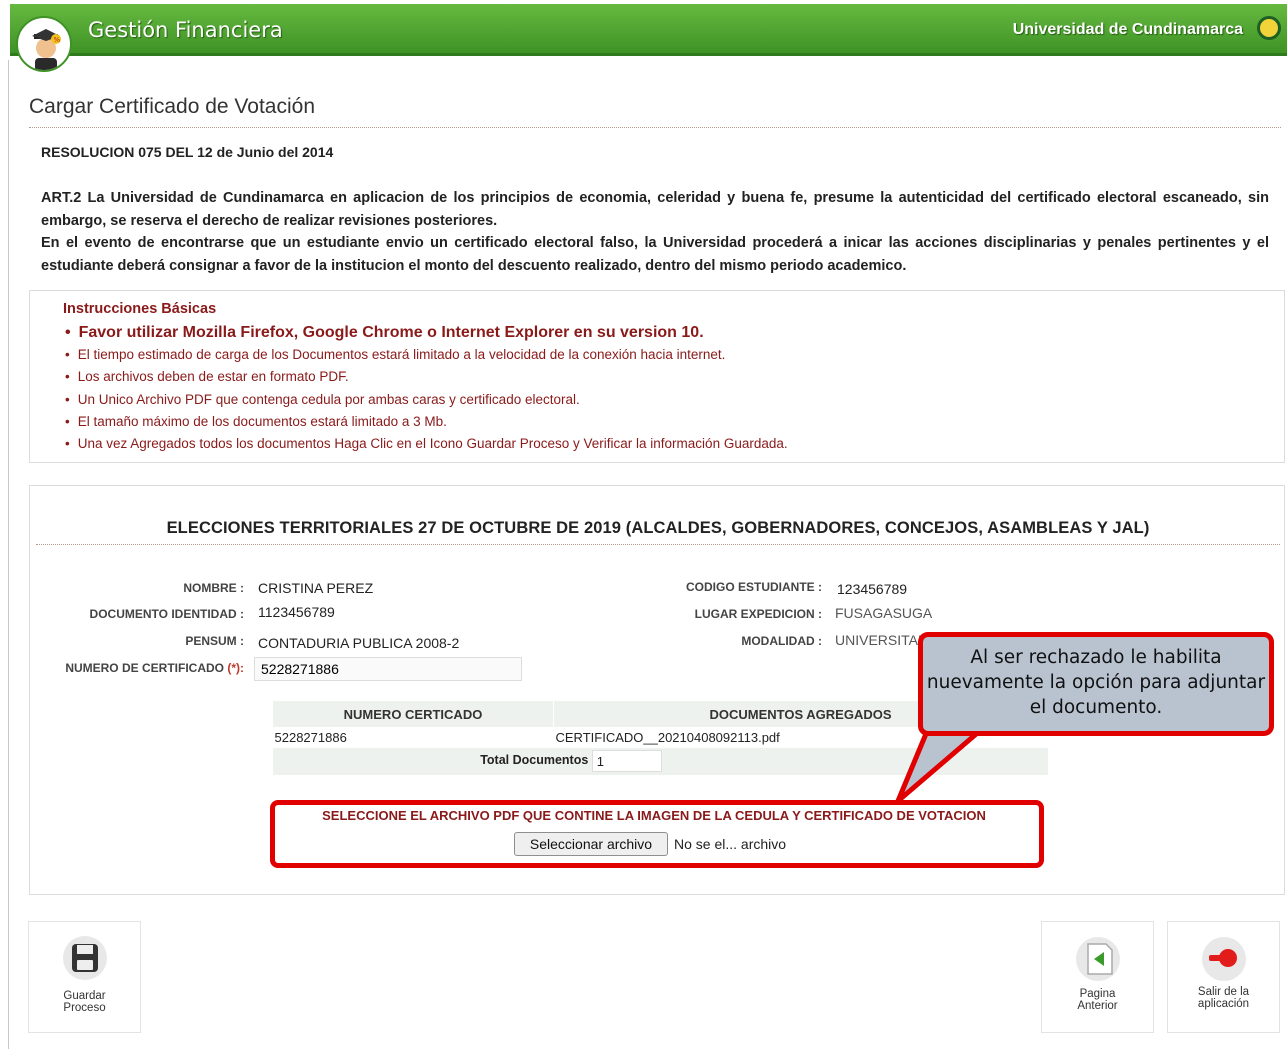 The height and width of the screenshot is (1049, 1287). I want to click on resolution-heading: RESOLUCION 075 DEL 12 de Junio del 2014, so click(187, 152).